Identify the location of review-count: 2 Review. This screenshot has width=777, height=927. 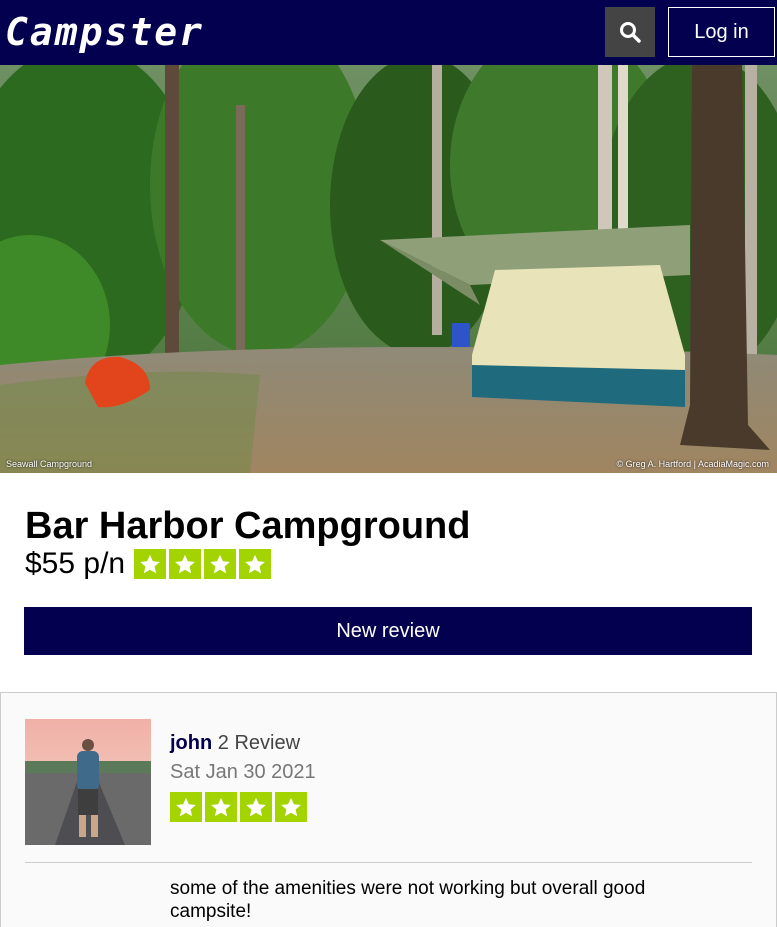
(259, 743).